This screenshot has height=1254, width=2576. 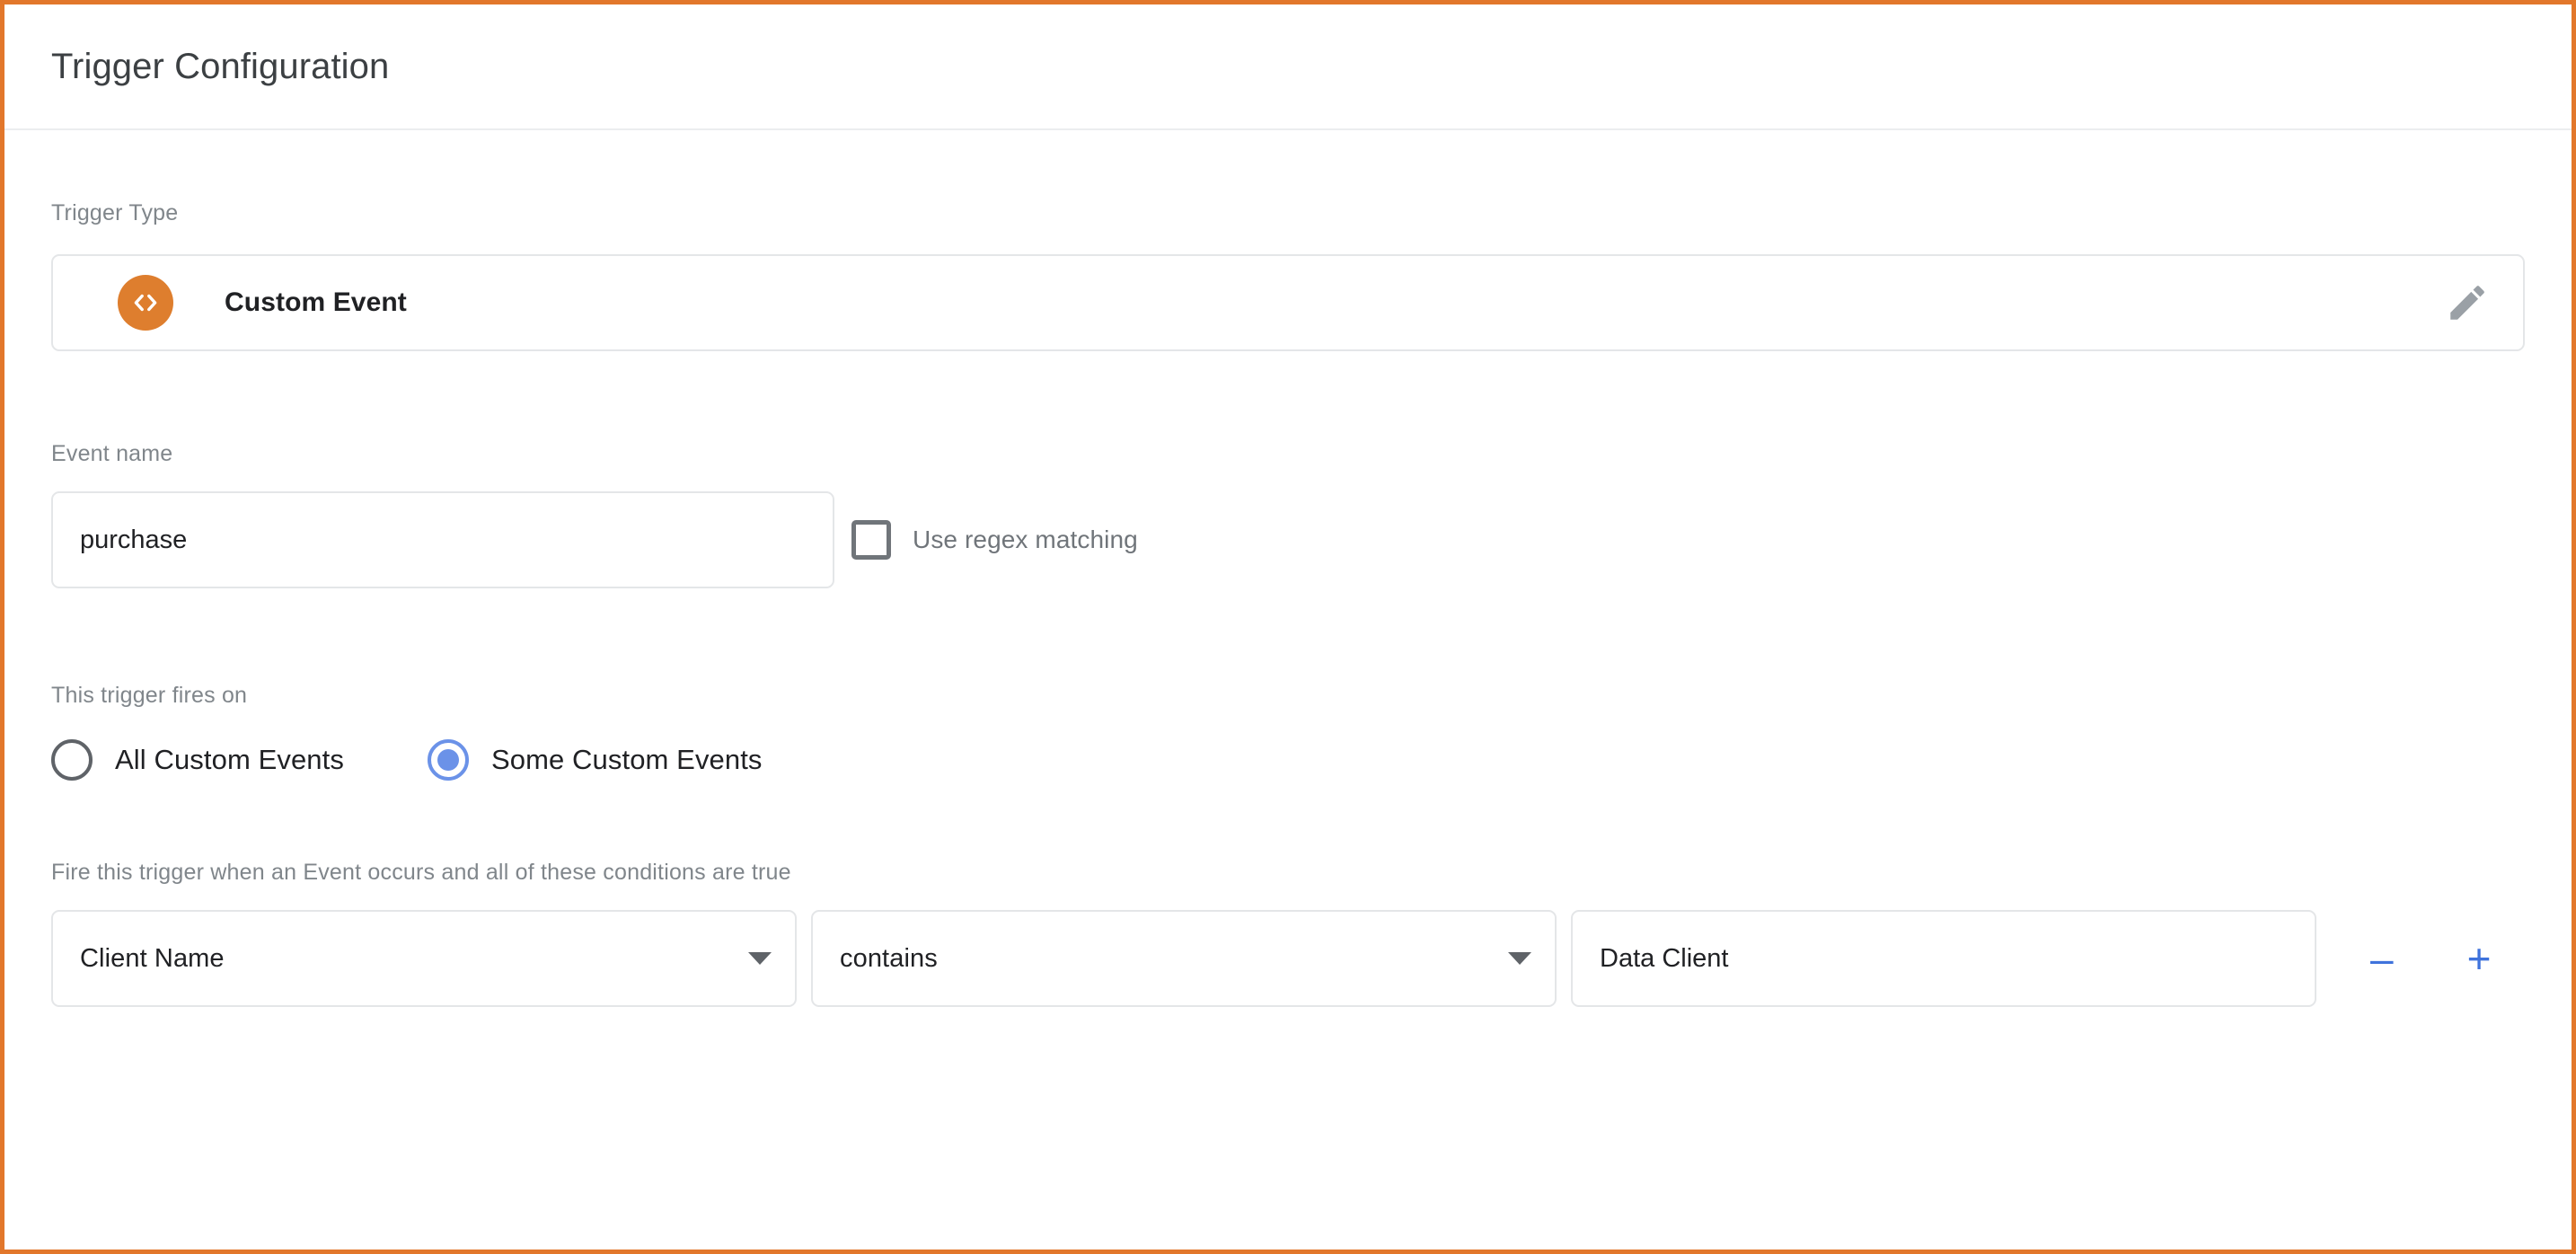 What do you see at coordinates (1288, 540) in the screenshot?
I see `event-name-row: purchase Use regex matching` at bounding box center [1288, 540].